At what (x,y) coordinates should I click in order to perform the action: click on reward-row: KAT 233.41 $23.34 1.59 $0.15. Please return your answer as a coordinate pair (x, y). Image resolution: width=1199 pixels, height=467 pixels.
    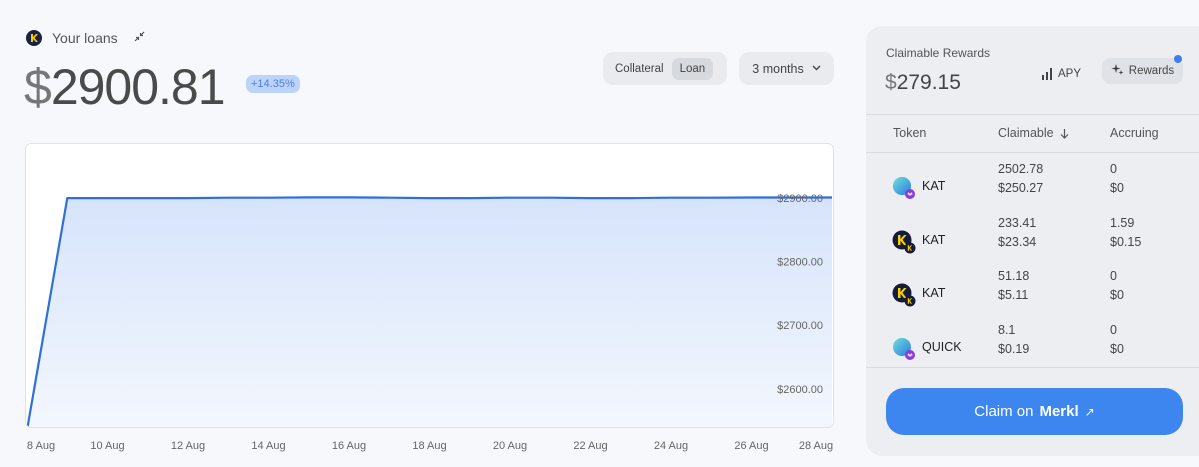
    Looking at the image, I should click on (1032, 240).